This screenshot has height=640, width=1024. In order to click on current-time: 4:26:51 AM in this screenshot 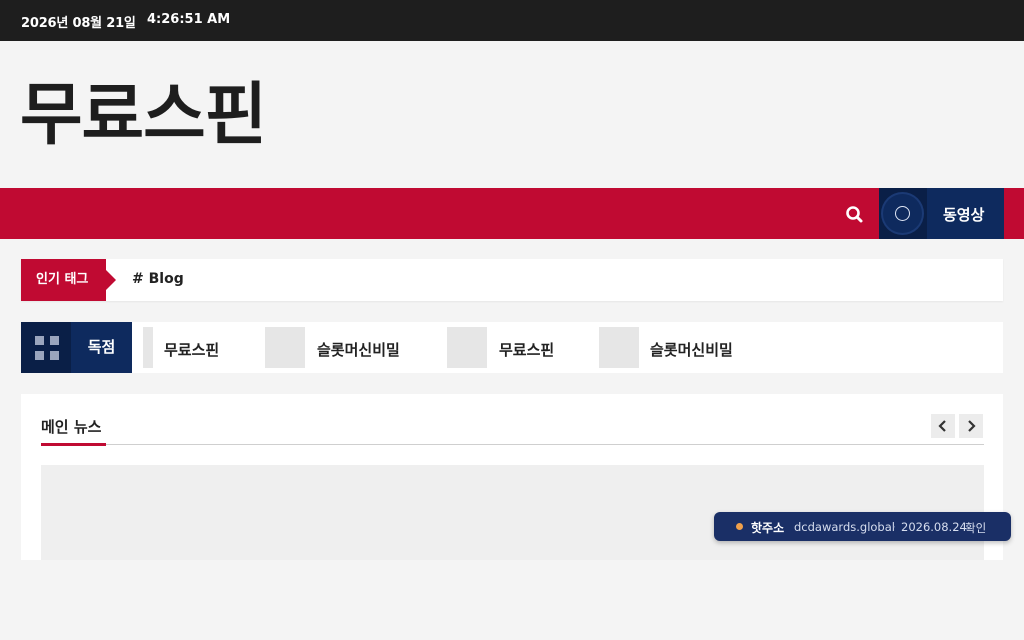, I will do `click(189, 19)`.